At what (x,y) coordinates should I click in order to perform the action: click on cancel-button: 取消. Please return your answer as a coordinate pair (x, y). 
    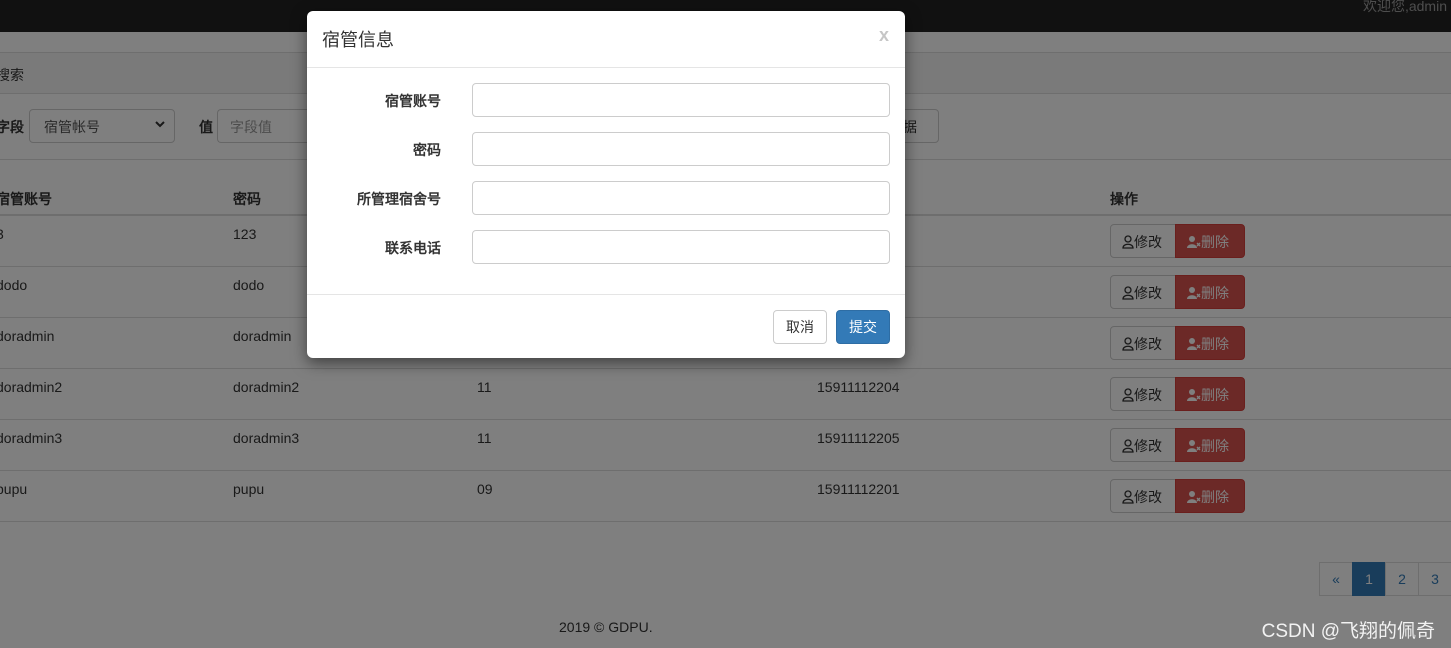
    Looking at the image, I should click on (800, 327).